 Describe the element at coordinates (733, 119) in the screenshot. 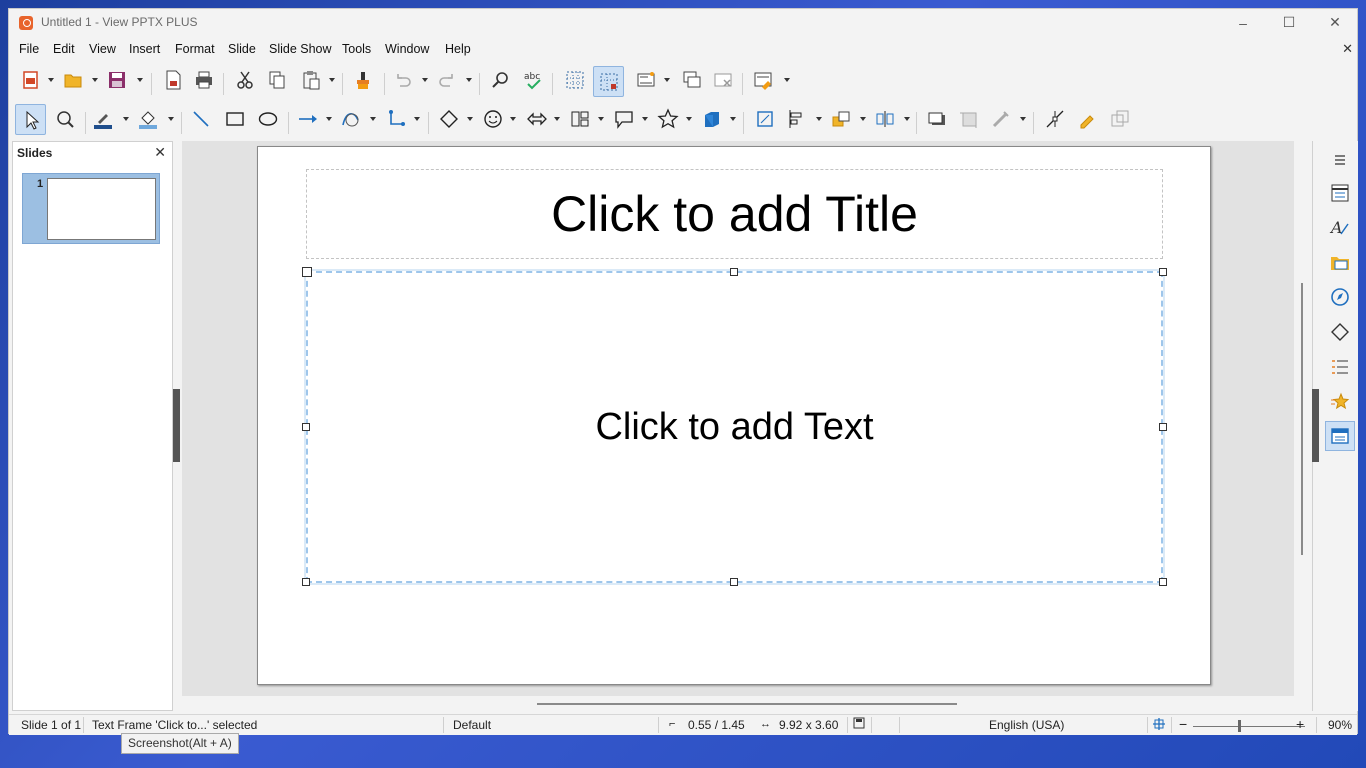

I see `3d-objects-dropdown-icon` at that location.